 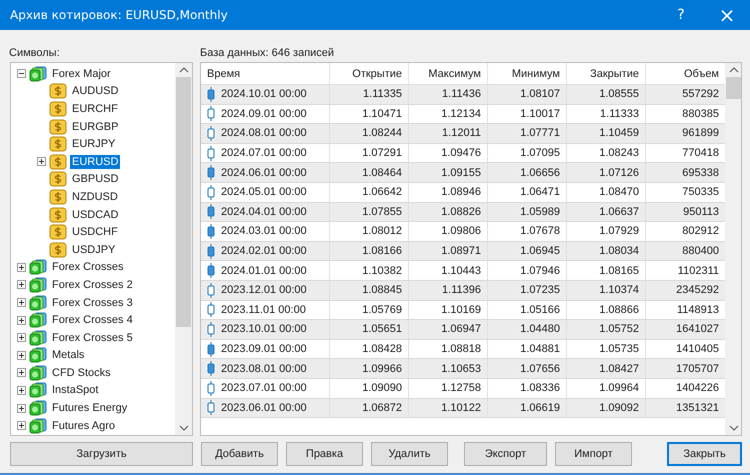 What do you see at coordinates (527, 73) in the screenshot?
I see `column-header: Минимум` at bounding box center [527, 73].